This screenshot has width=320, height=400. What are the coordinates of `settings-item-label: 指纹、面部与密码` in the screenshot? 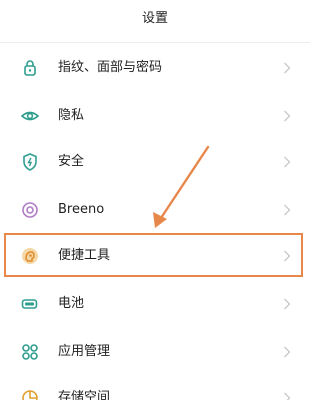 It's located at (110, 67).